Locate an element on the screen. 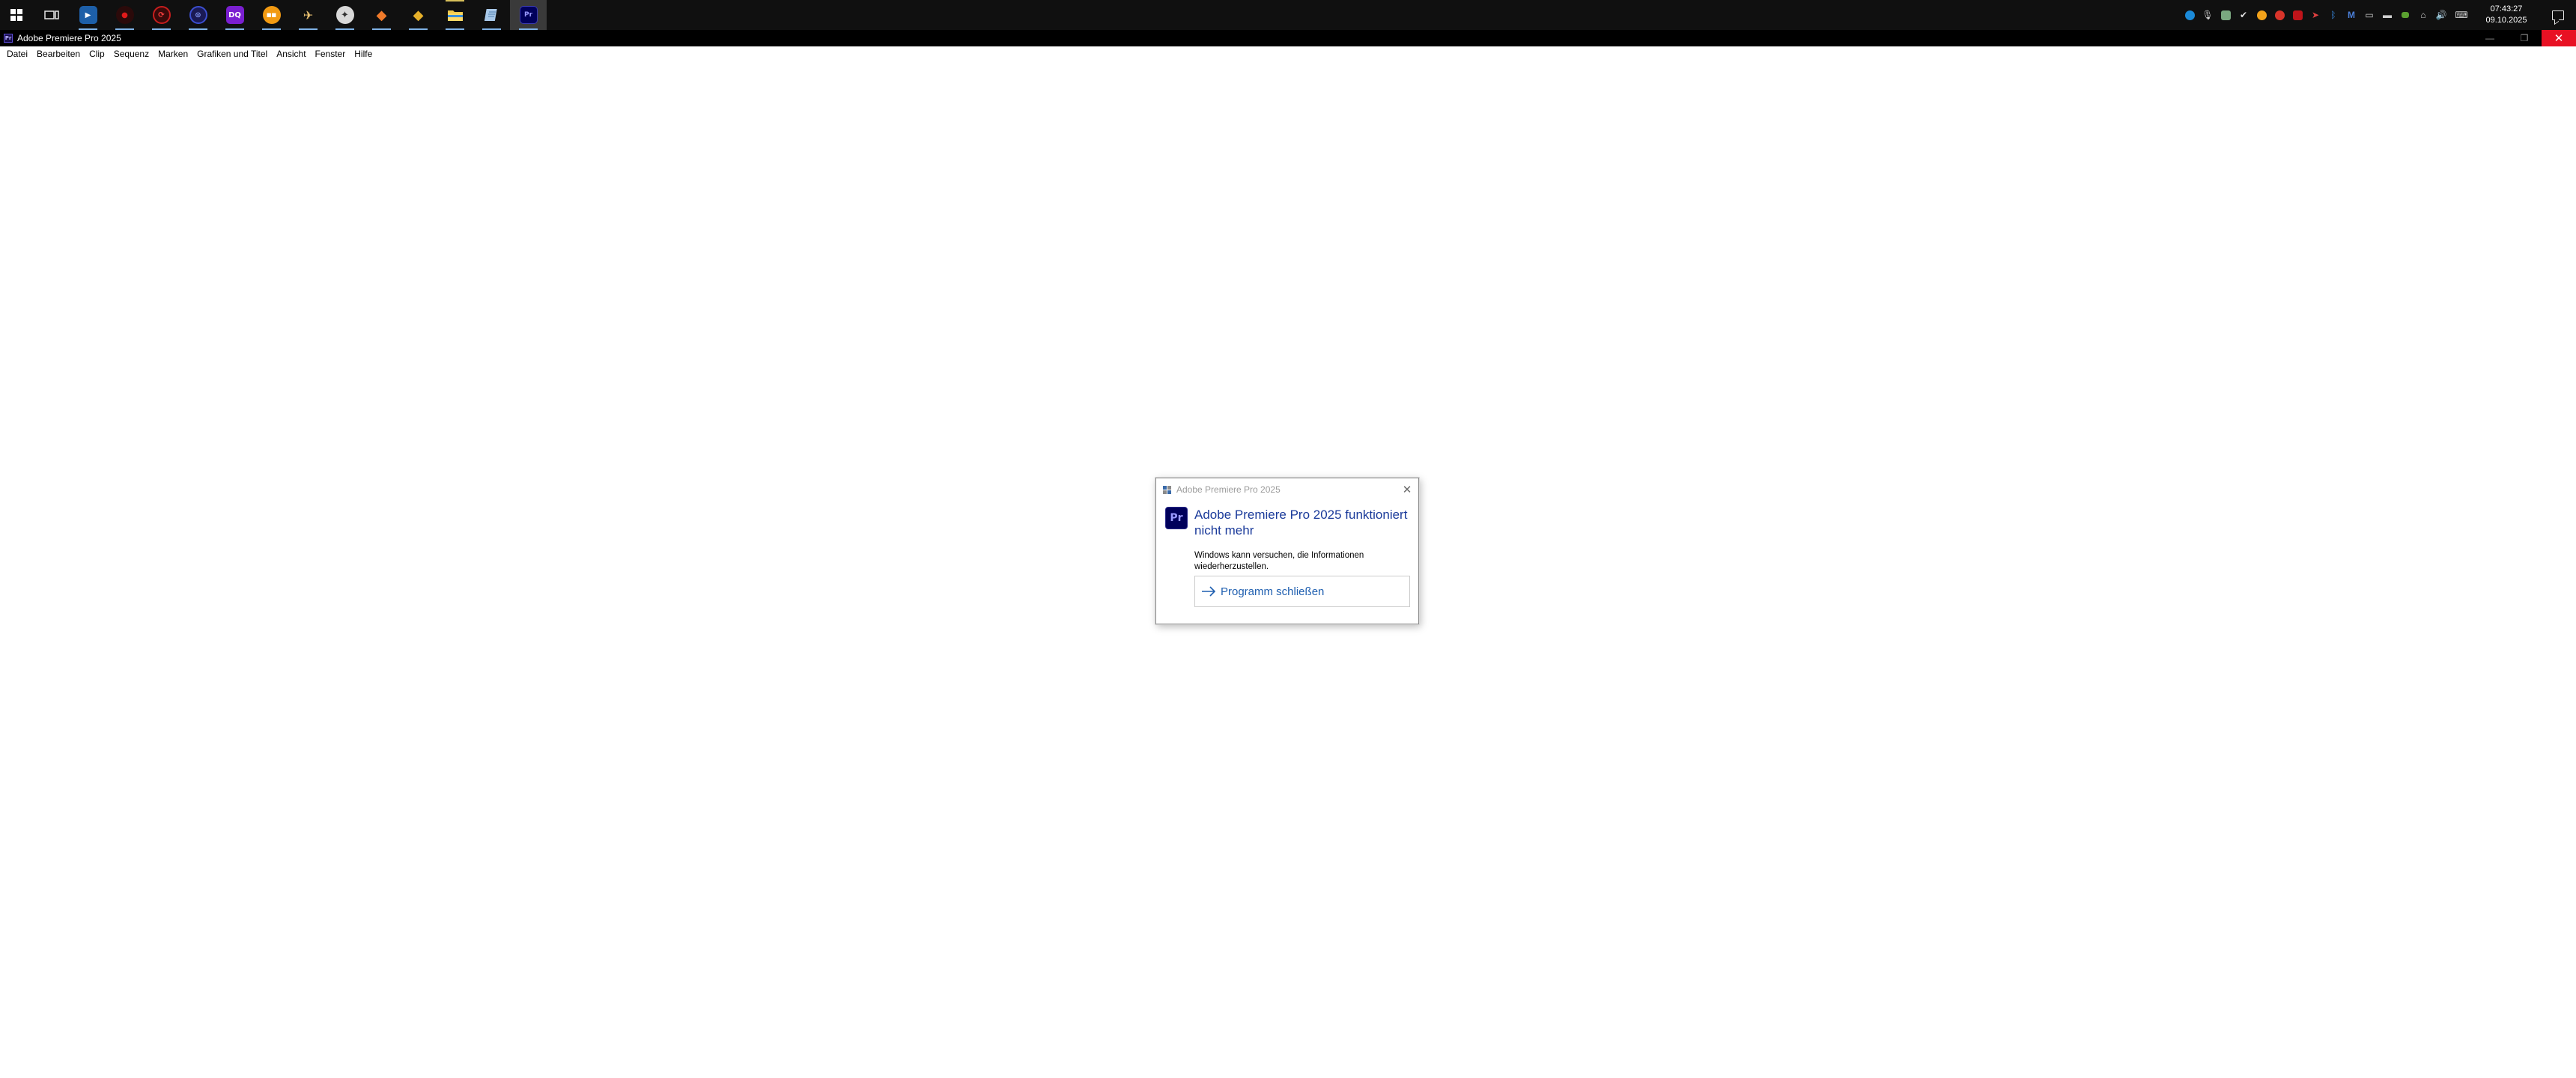 Image resolution: width=2576 pixels, height=1078 pixels. action-center-button is located at coordinates (2558, 15).